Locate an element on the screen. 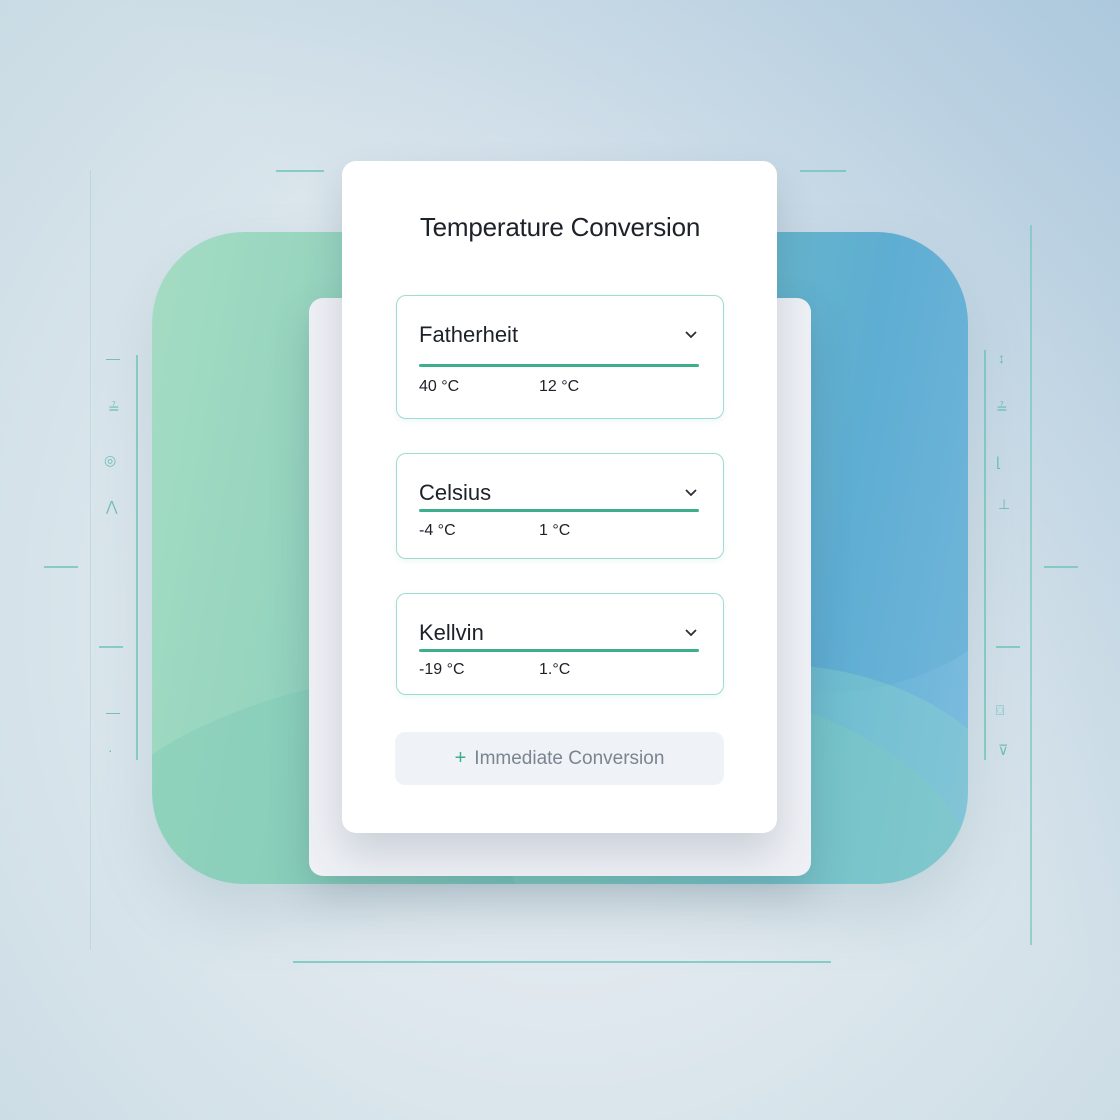 The height and width of the screenshot is (1120, 1120). kelvin-select: Kellvin -19 °C 1.°C is located at coordinates (560, 644).